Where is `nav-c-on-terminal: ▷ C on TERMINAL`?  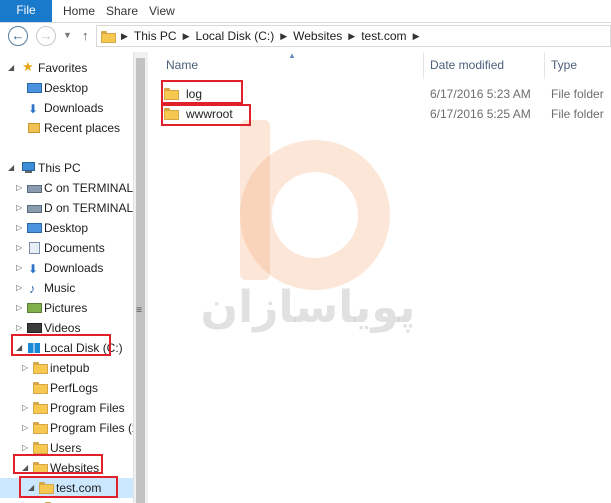 nav-c-on-terminal: ▷ C on TERMINAL is located at coordinates (66, 188).